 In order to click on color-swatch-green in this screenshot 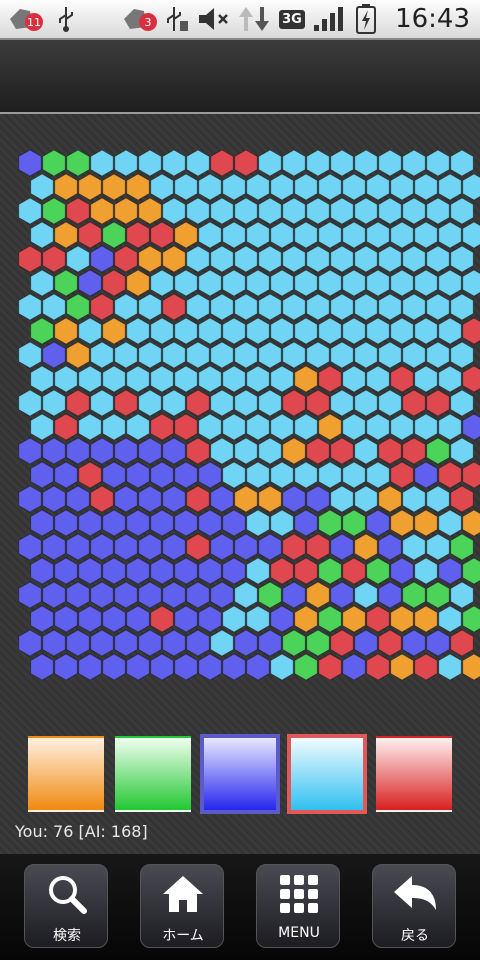, I will do `click(153, 774)`.